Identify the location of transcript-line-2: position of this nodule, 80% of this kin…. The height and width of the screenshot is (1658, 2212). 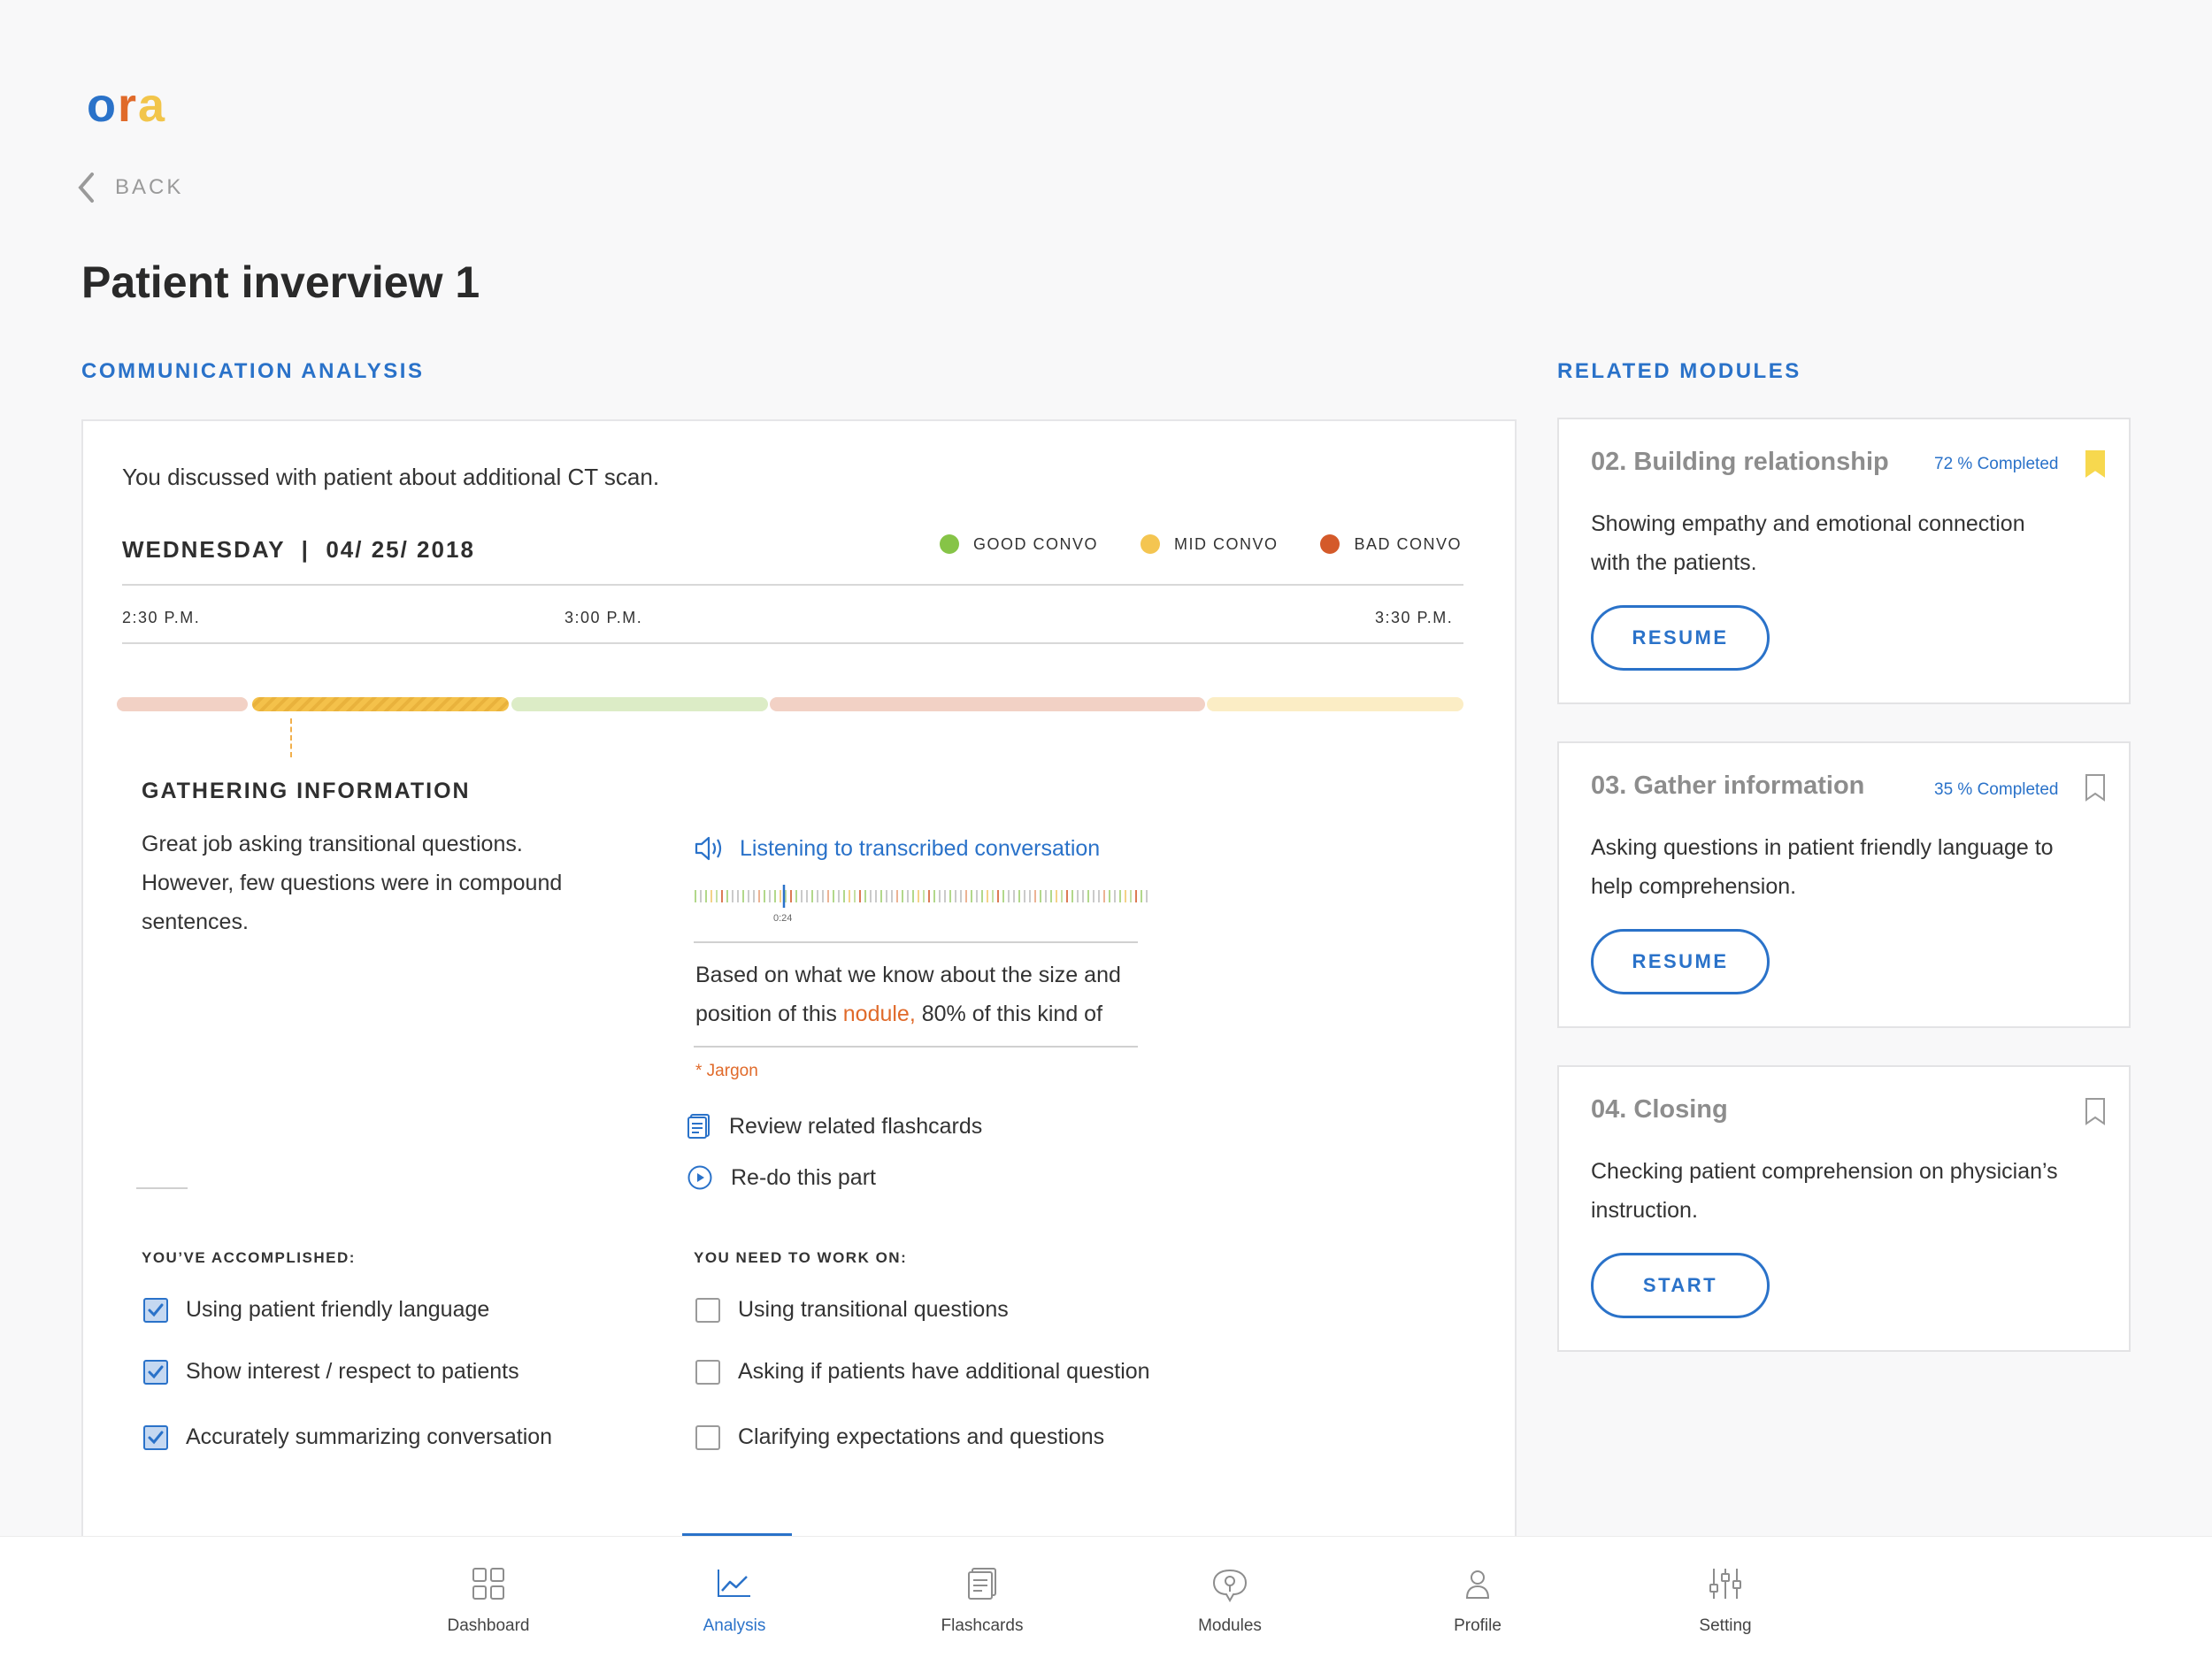
(899, 1014).